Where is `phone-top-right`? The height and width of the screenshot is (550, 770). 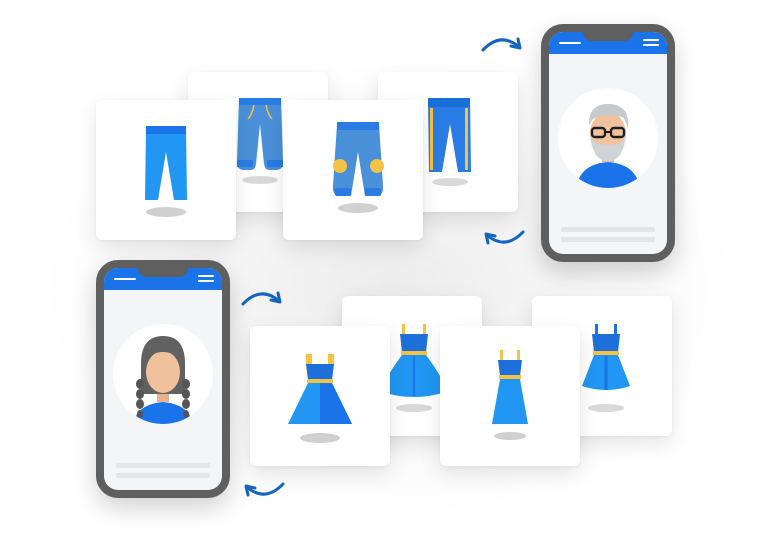
phone-top-right is located at coordinates (608, 143).